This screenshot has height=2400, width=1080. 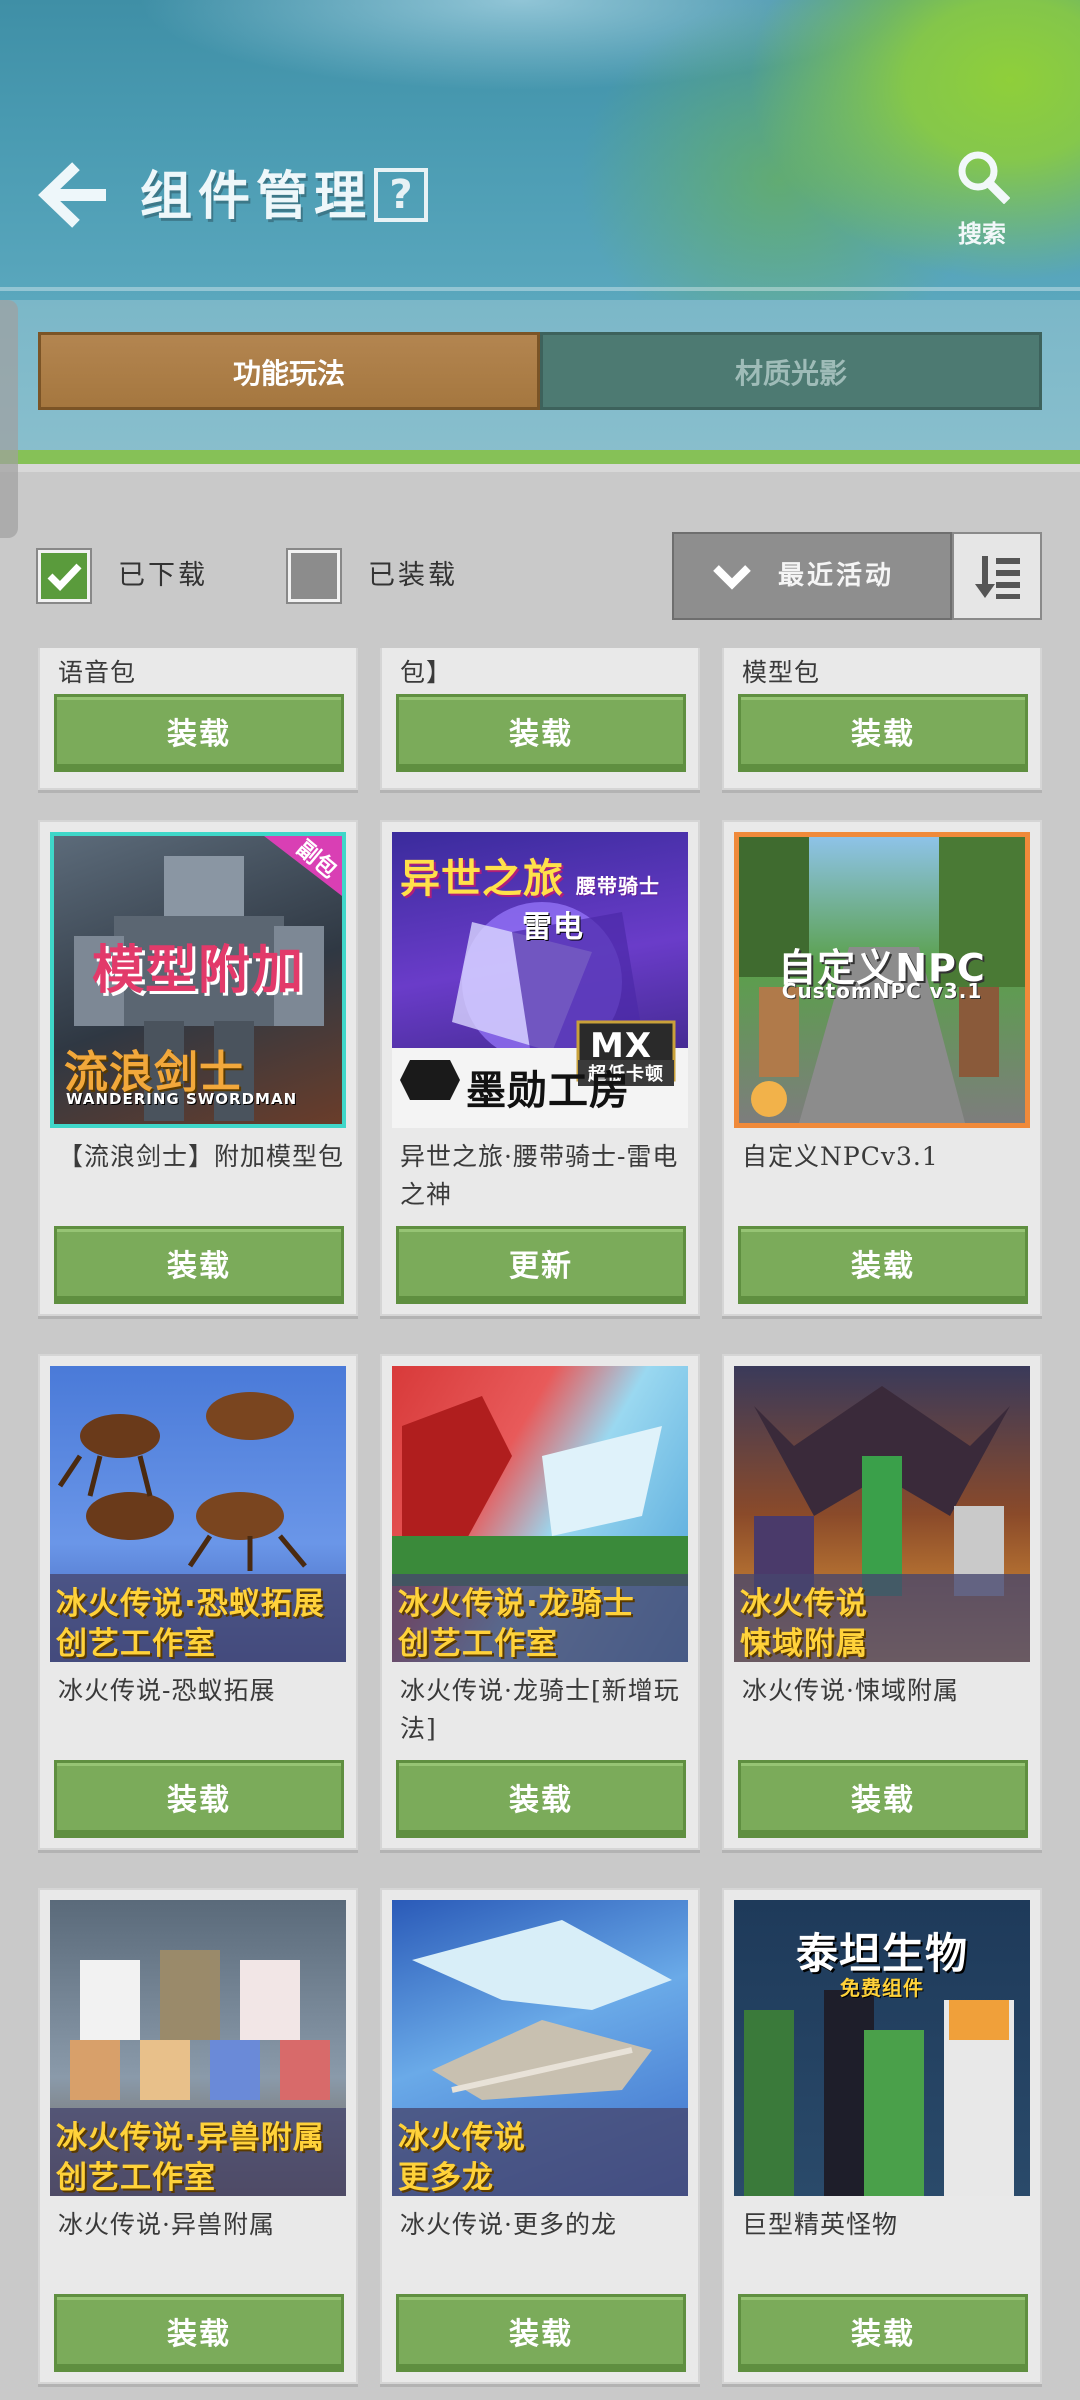 I want to click on sort-dropdown-label: 最近活动, so click(x=836, y=576).